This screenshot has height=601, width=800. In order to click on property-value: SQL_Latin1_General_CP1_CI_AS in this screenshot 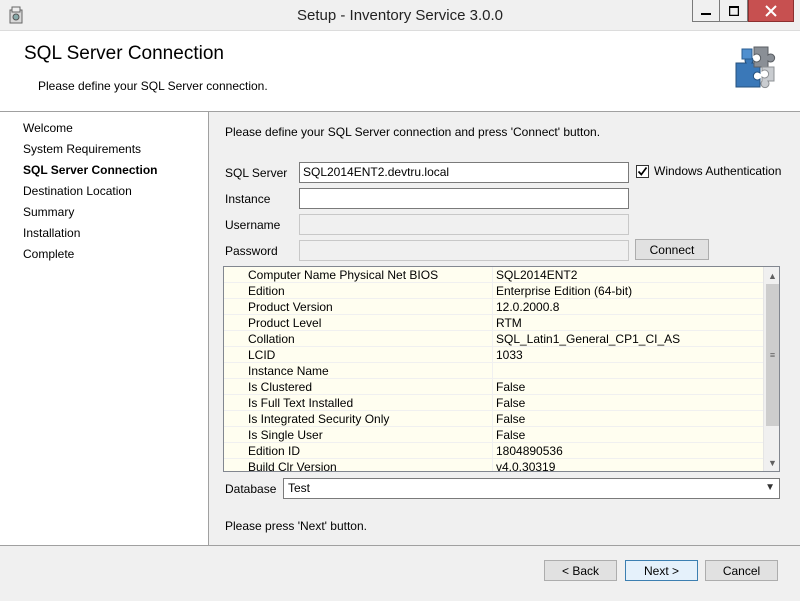, I will do `click(588, 339)`.